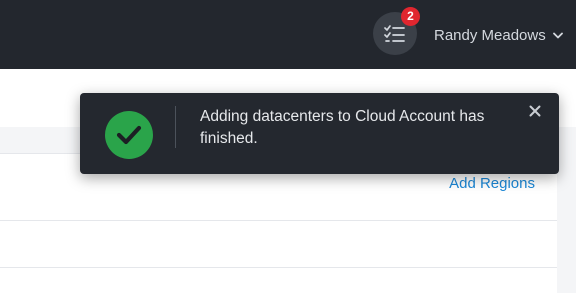 The height and width of the screenshot is (294, 576). What do you see at coordinates (395, 34) in the screenshot?
I see `task-list-icon` at bounding box center [395, 34].